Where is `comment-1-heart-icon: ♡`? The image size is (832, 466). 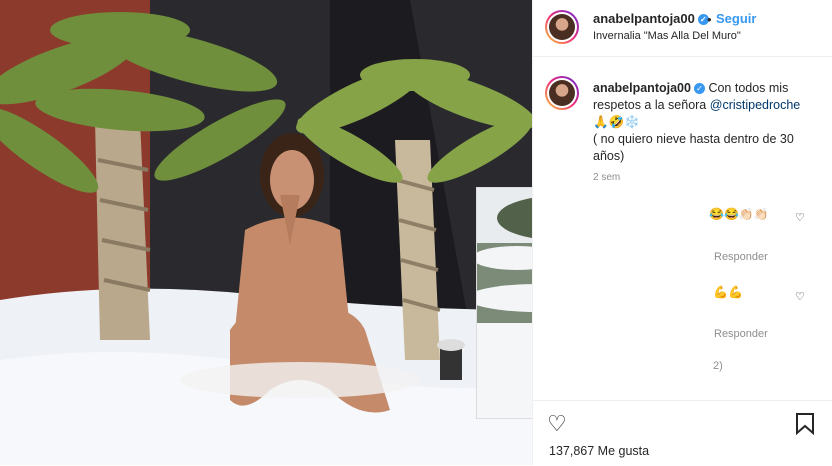
comment-1-heart-icon: ♡ is located at coordinates (800, 217).